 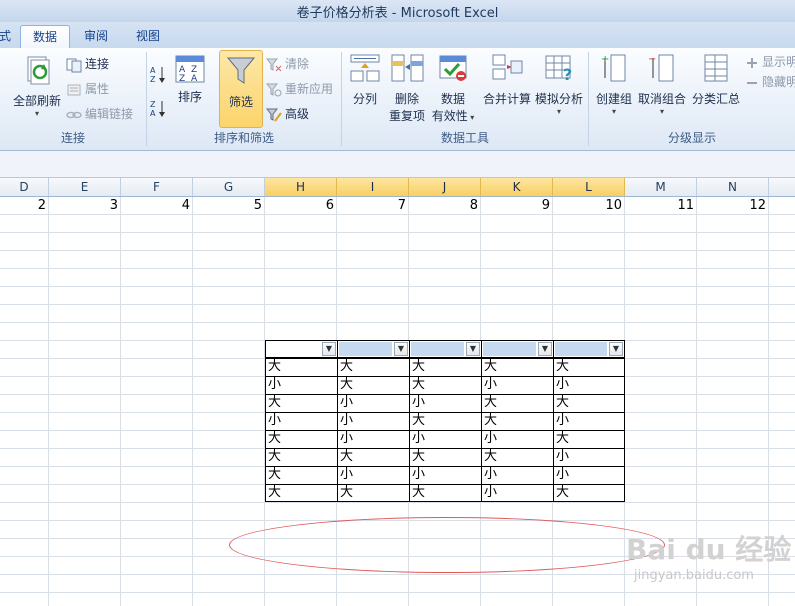 I want to click on hide-detail-button: 隐藏明, so click(x=770, y=82).